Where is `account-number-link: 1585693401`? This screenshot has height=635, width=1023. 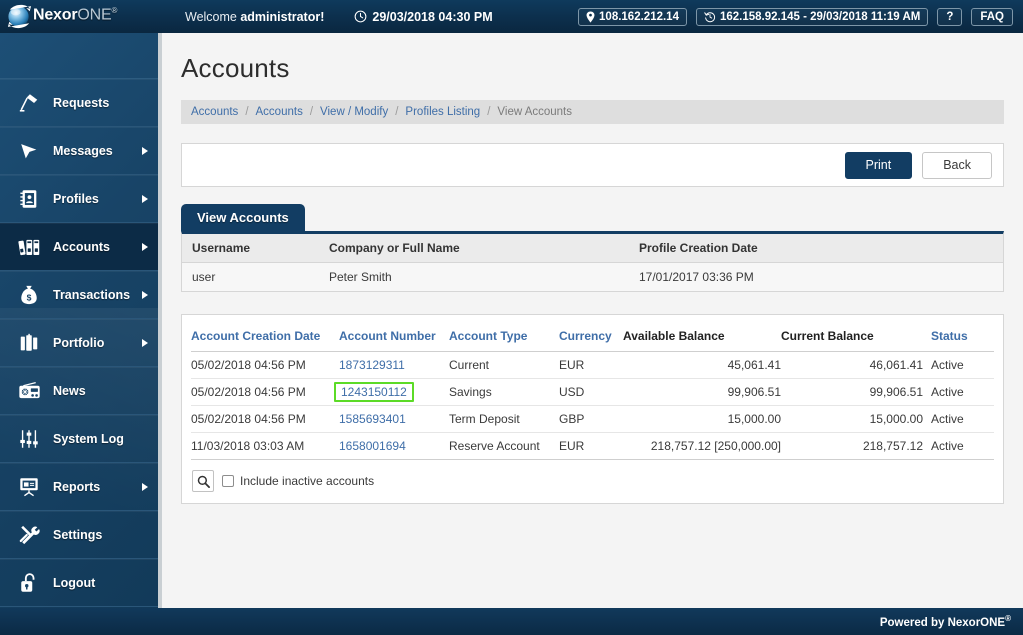
account-number-link: 1585693401 is located at coordinates (372, 419).